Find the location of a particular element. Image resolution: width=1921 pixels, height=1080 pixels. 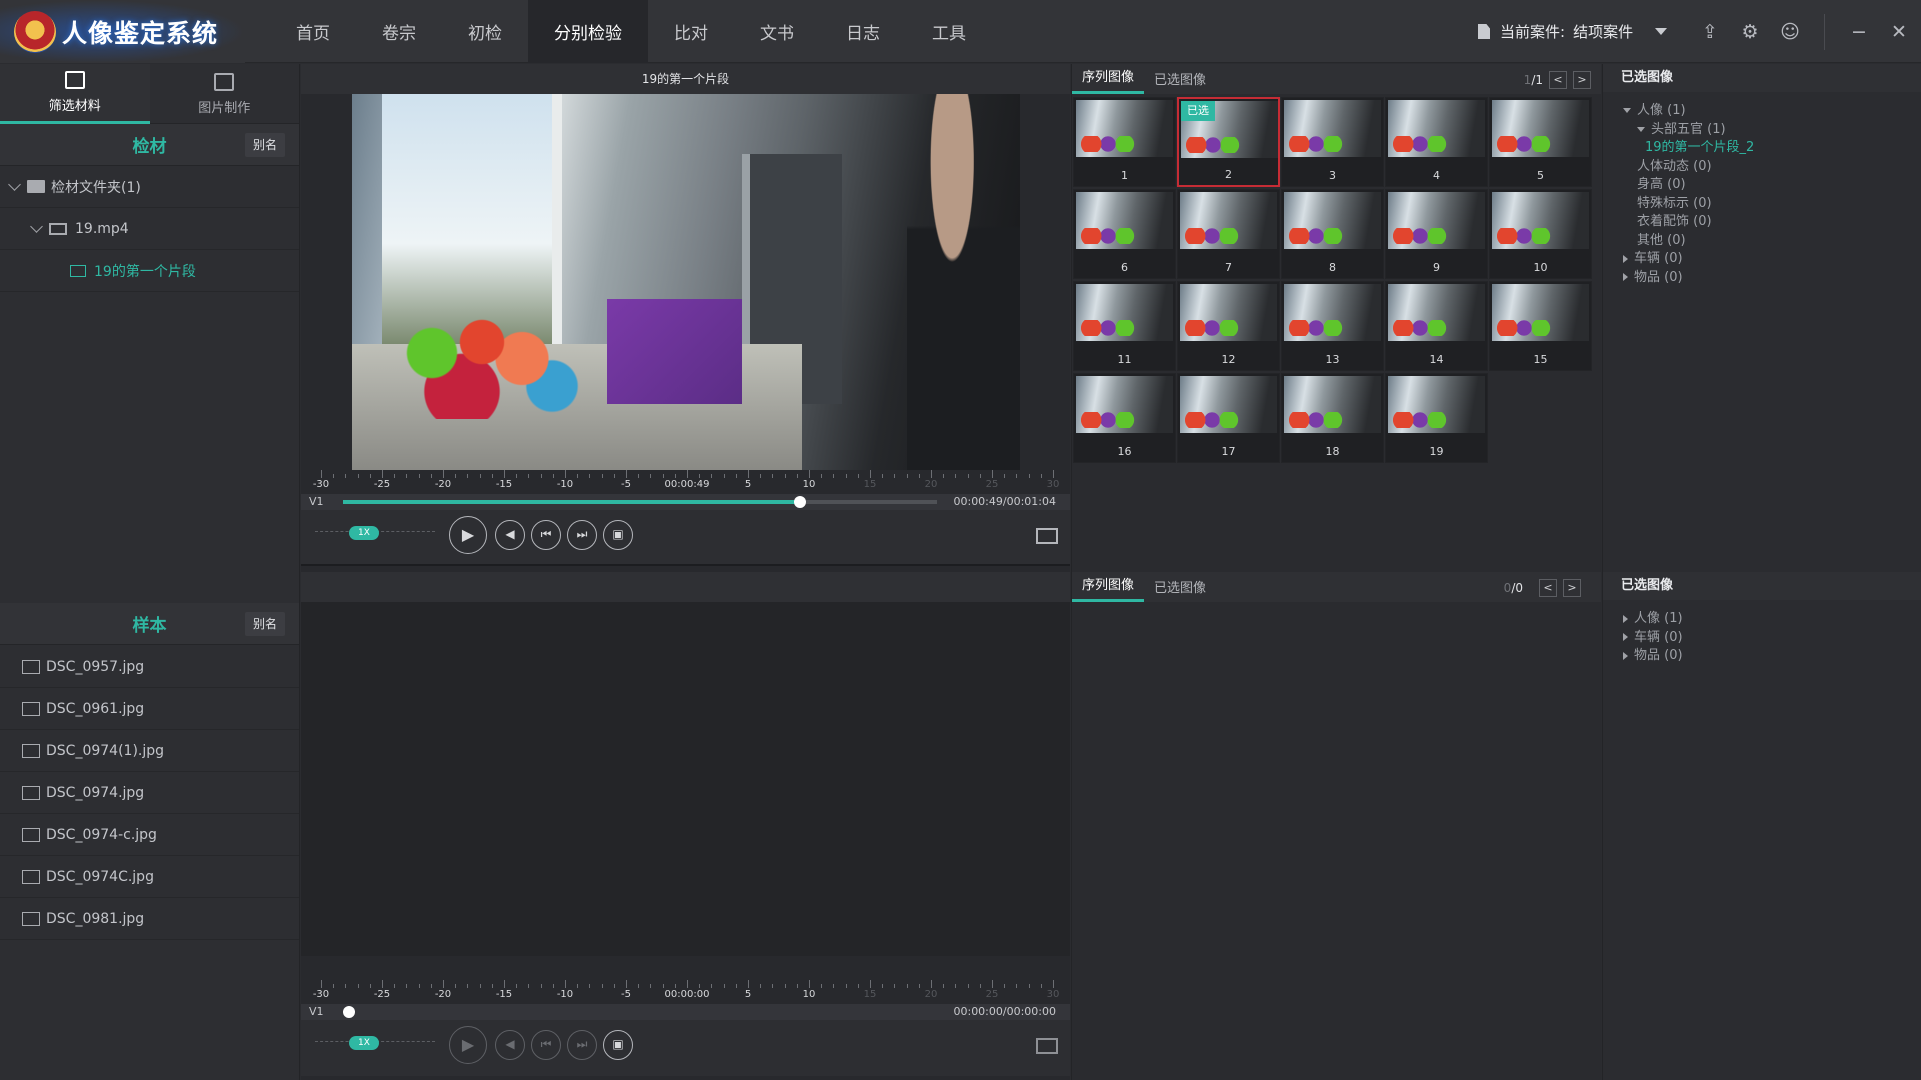

sample-file-item: DSC_0974.jpg is located at coordinates (149, 793).